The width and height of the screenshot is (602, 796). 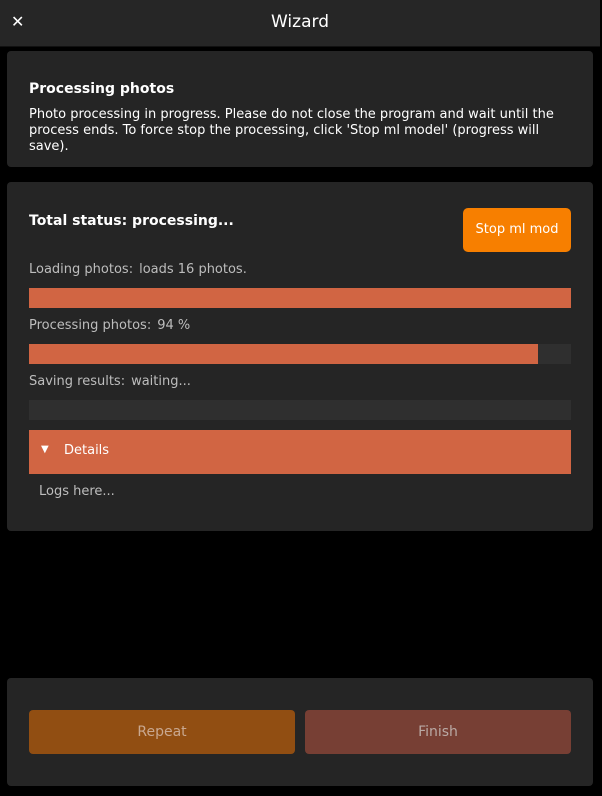 I want to click on loading-photos-label: Loading photos: loads 16 photos., so click(x=138, y=269).